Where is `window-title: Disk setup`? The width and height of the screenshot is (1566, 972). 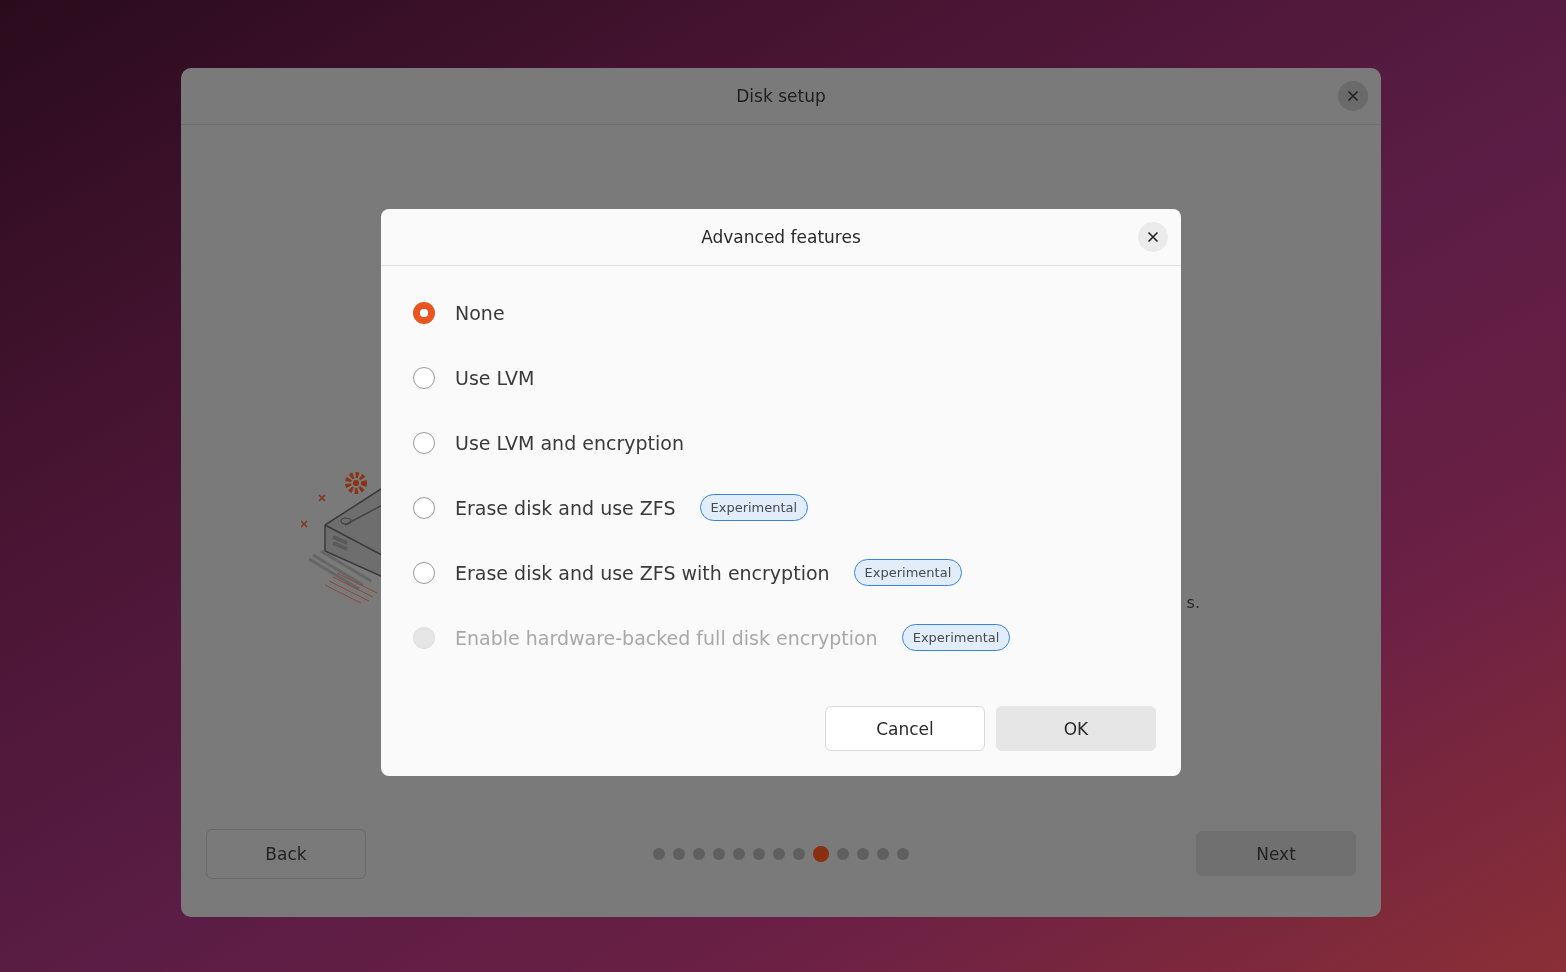
window-title: Disk setup is located at coordinates (781, 96).